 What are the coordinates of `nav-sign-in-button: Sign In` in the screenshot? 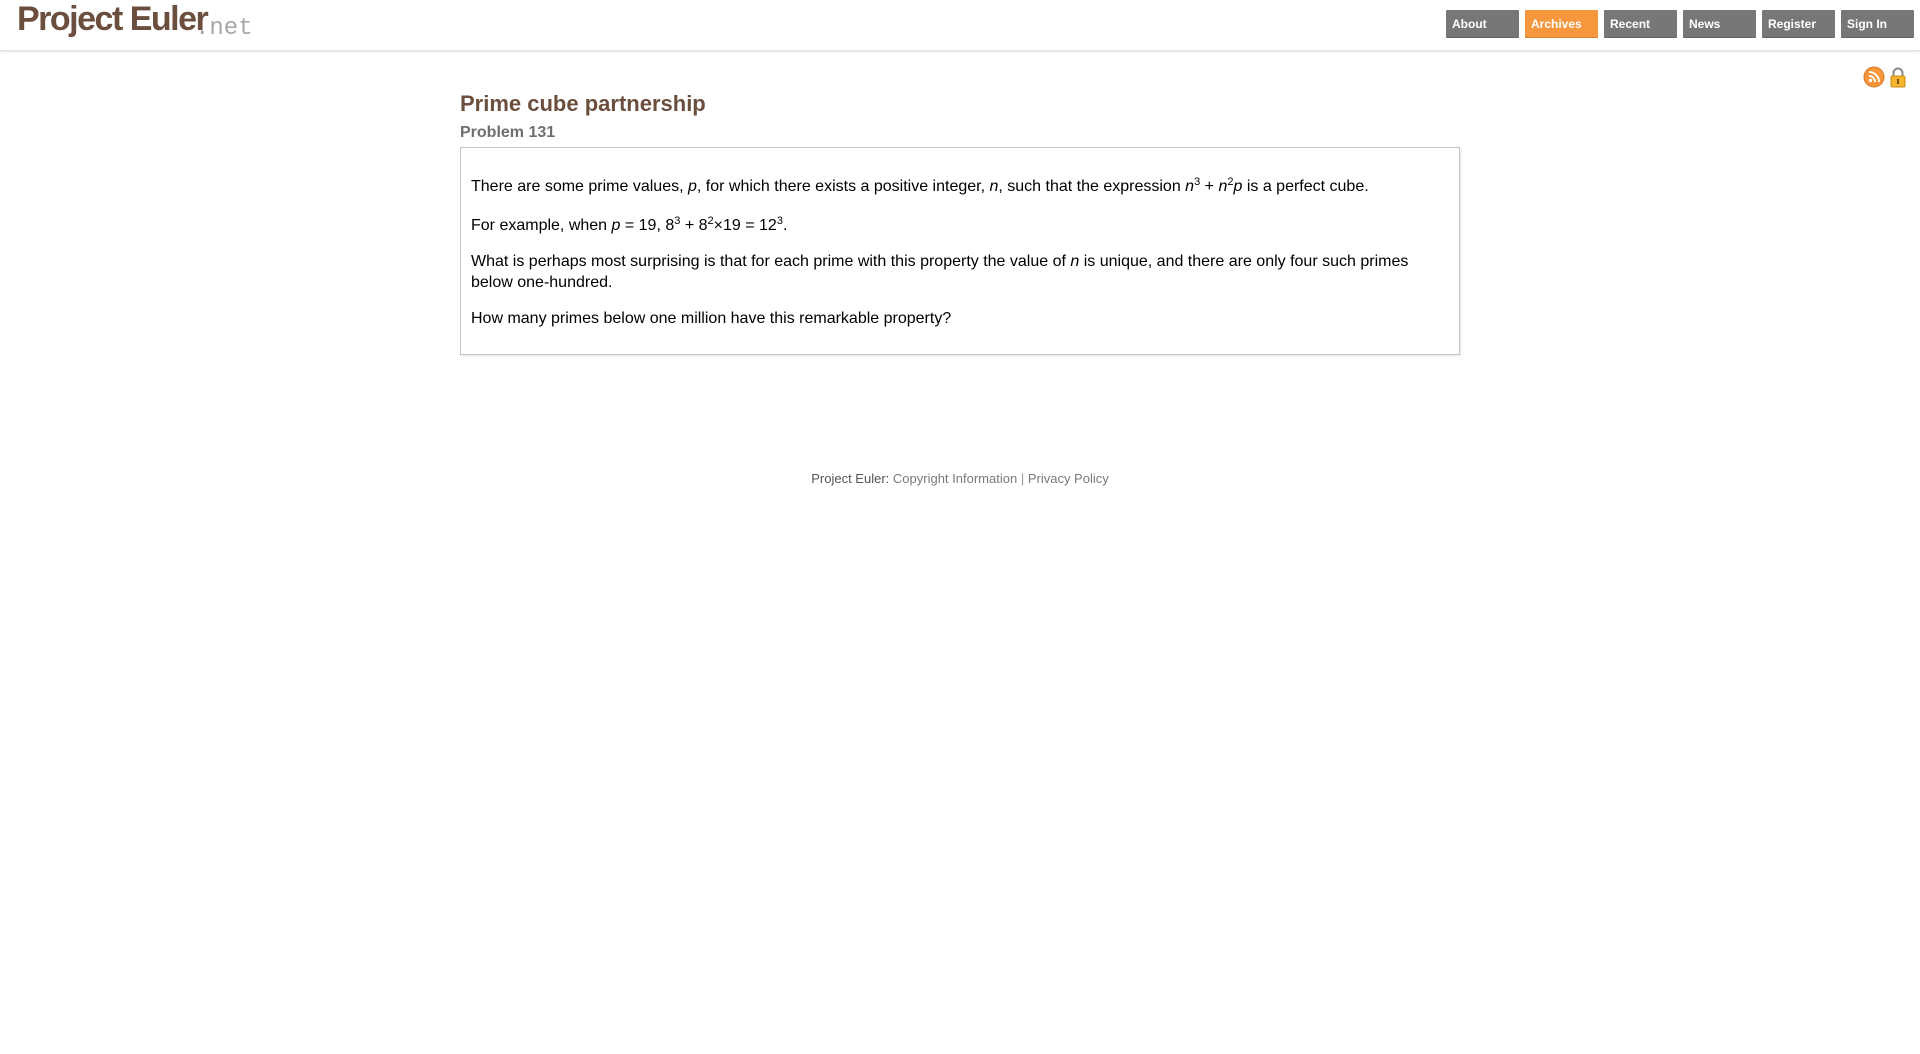 It's located at (1877, 24).